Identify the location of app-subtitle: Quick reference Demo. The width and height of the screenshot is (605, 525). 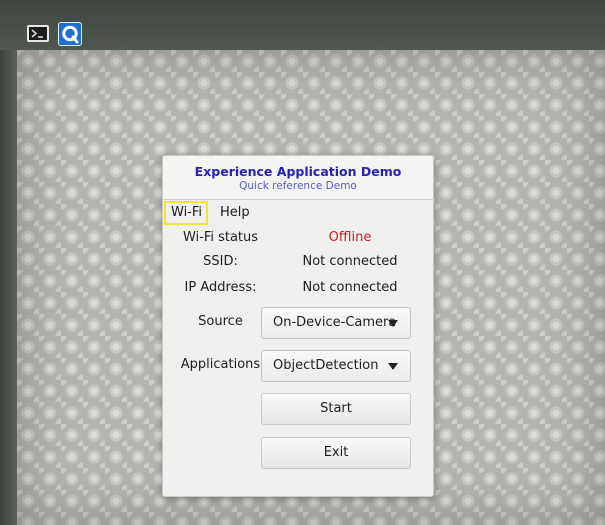
(298, 186).